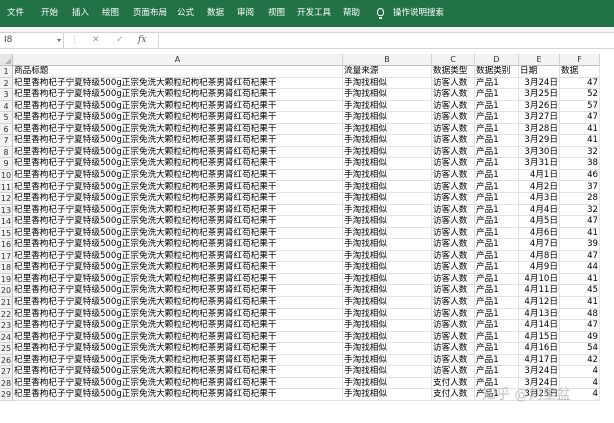 The height and width of the screenshot is (423, 614). Describe the element at coordinates (150, 13) in the screenshot. I see `tab-page-layout: 页面布局` at that location.